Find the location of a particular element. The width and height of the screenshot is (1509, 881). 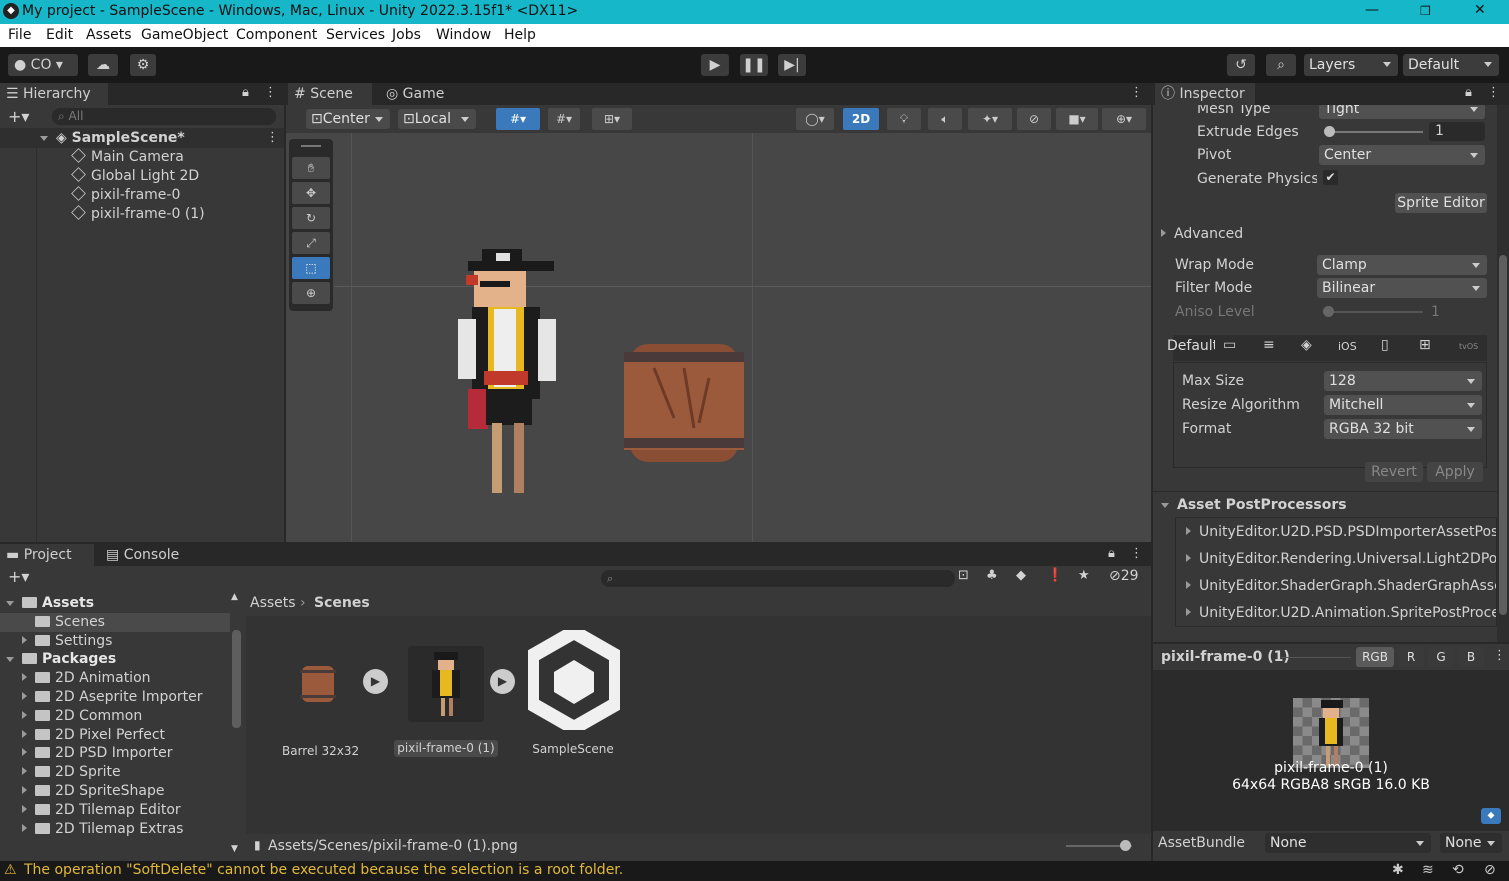

search-icon: ⌕ is located at coordinates (1281, 65).